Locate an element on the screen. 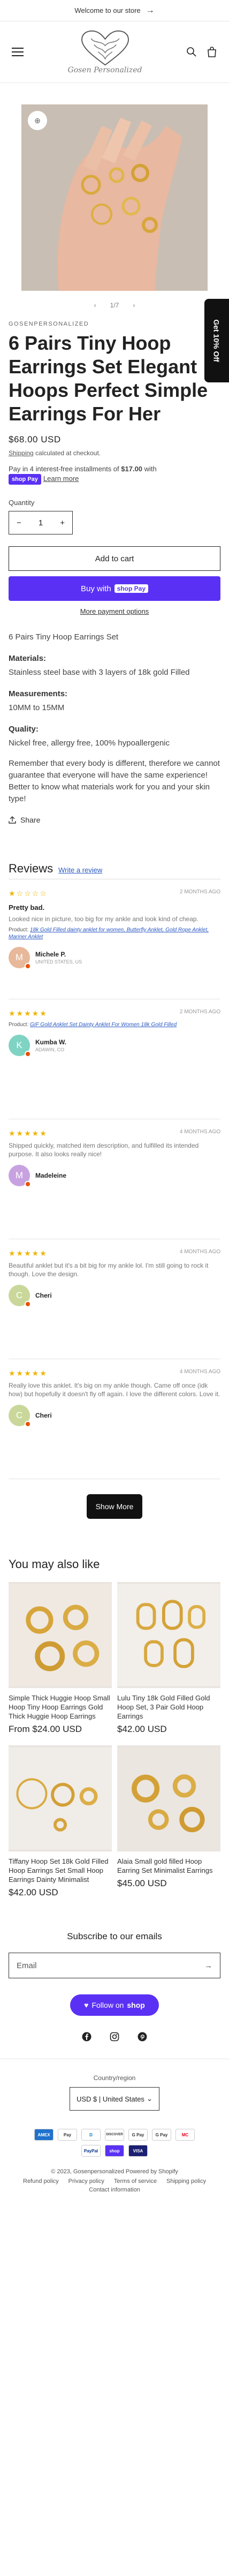  pinterest-icon is located at coordinates (142, 2037).